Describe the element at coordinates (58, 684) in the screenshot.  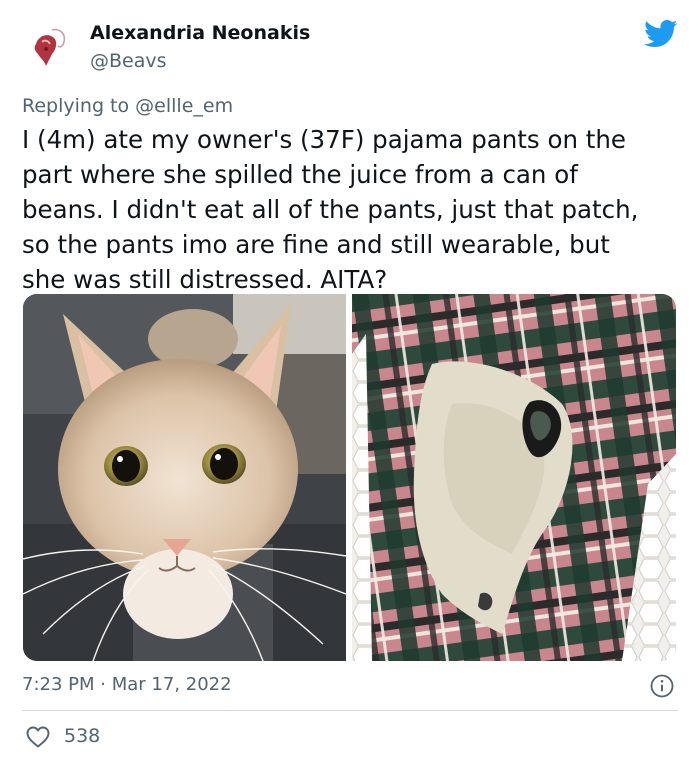
I see `tweet-time: 7:23 PM` at that location.